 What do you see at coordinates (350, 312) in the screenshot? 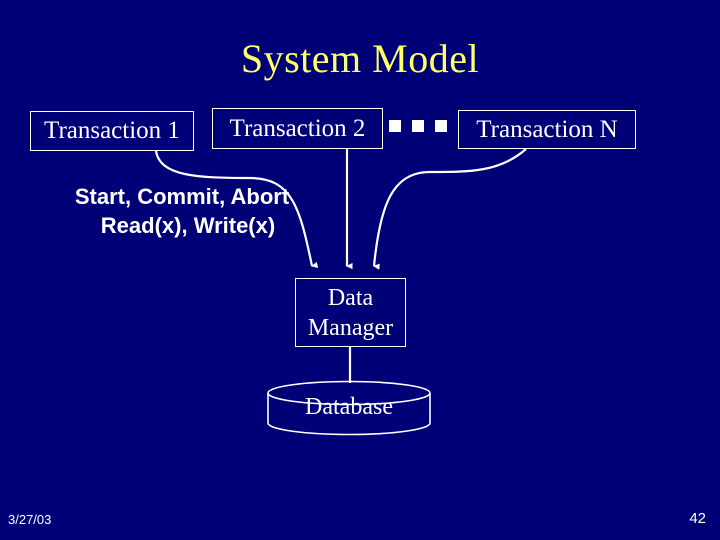
I see `data-manager-box: Data Manager` at bounding box center [350, 312].